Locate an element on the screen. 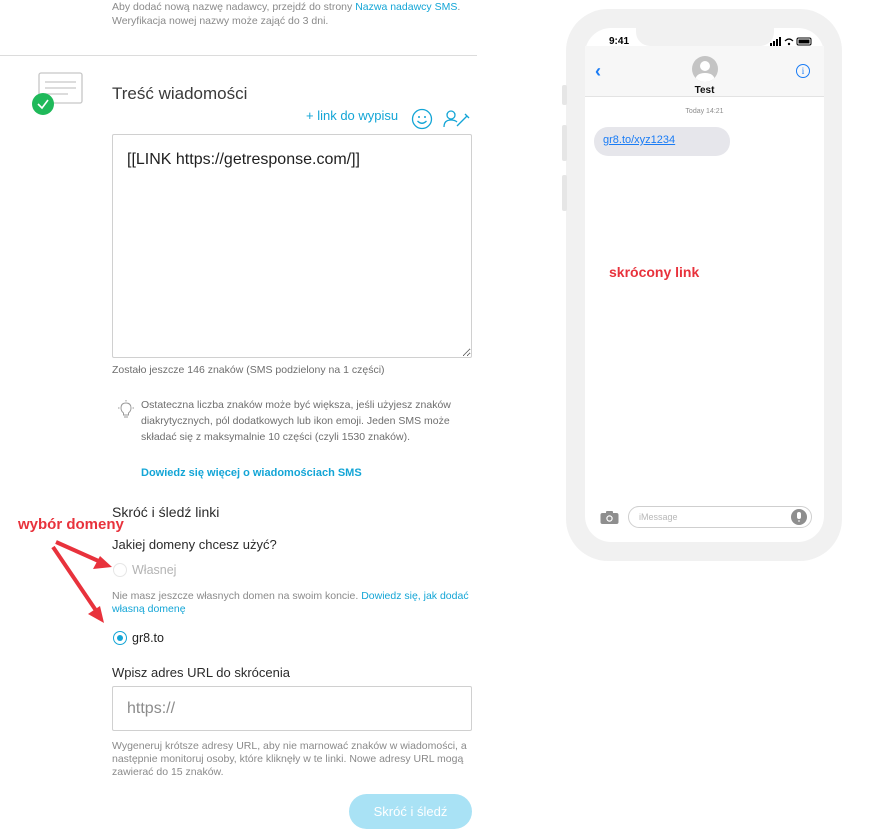 The image size is (878, 838). message-section-title: Treść wiadomości is located at coordinates (180, 93).